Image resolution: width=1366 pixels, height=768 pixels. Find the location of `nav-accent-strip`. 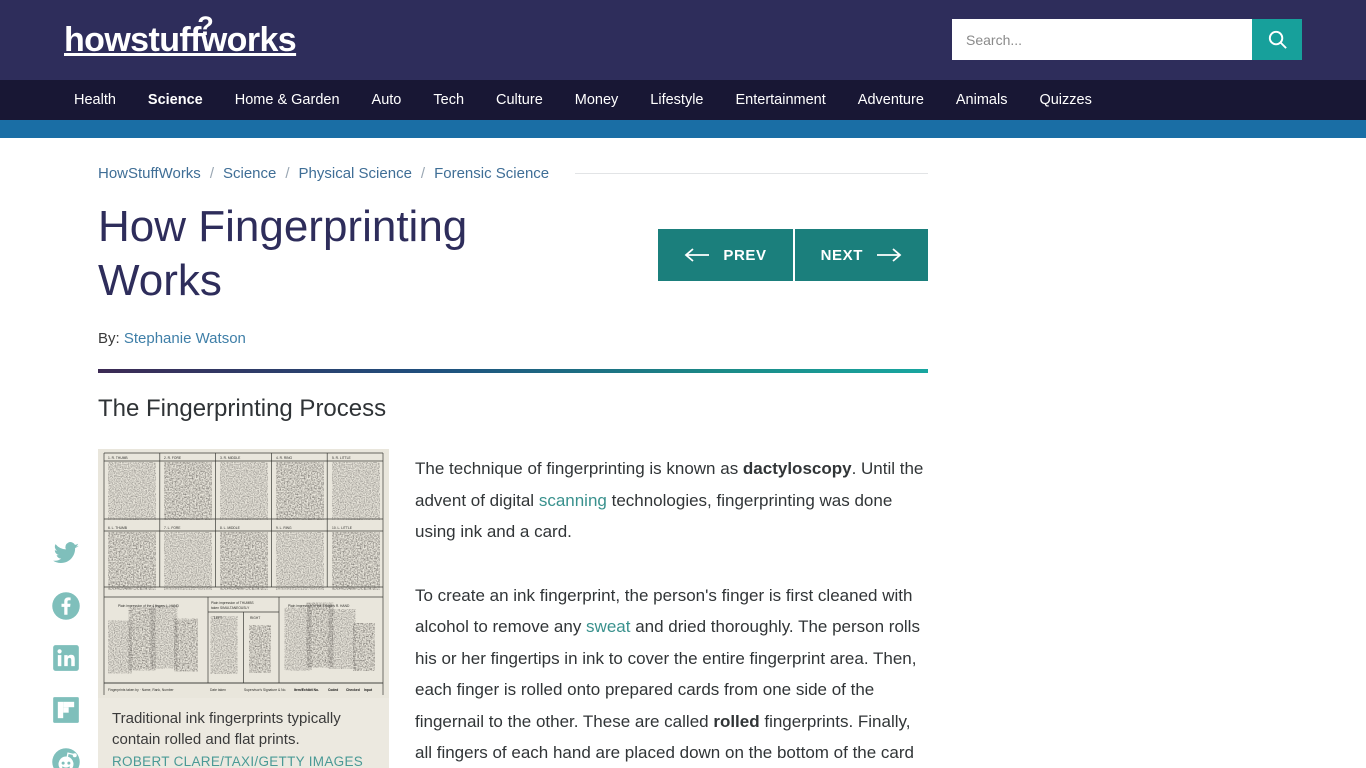

nav-accent-strip is located at coordinates (683, 129).